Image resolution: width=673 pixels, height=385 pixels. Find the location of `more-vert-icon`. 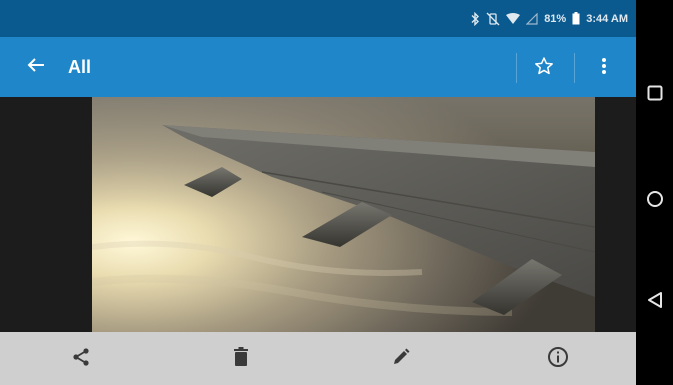

more-vert-icon is located at coordinates (604, 68).